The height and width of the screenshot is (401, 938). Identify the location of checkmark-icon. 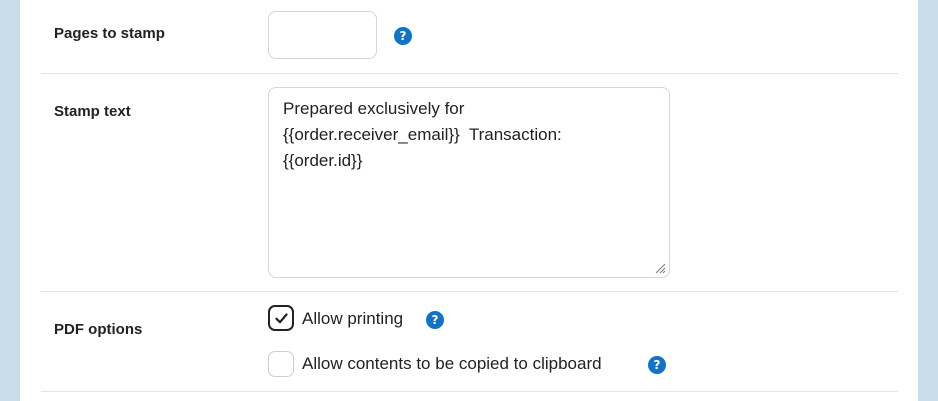
(281, 318).